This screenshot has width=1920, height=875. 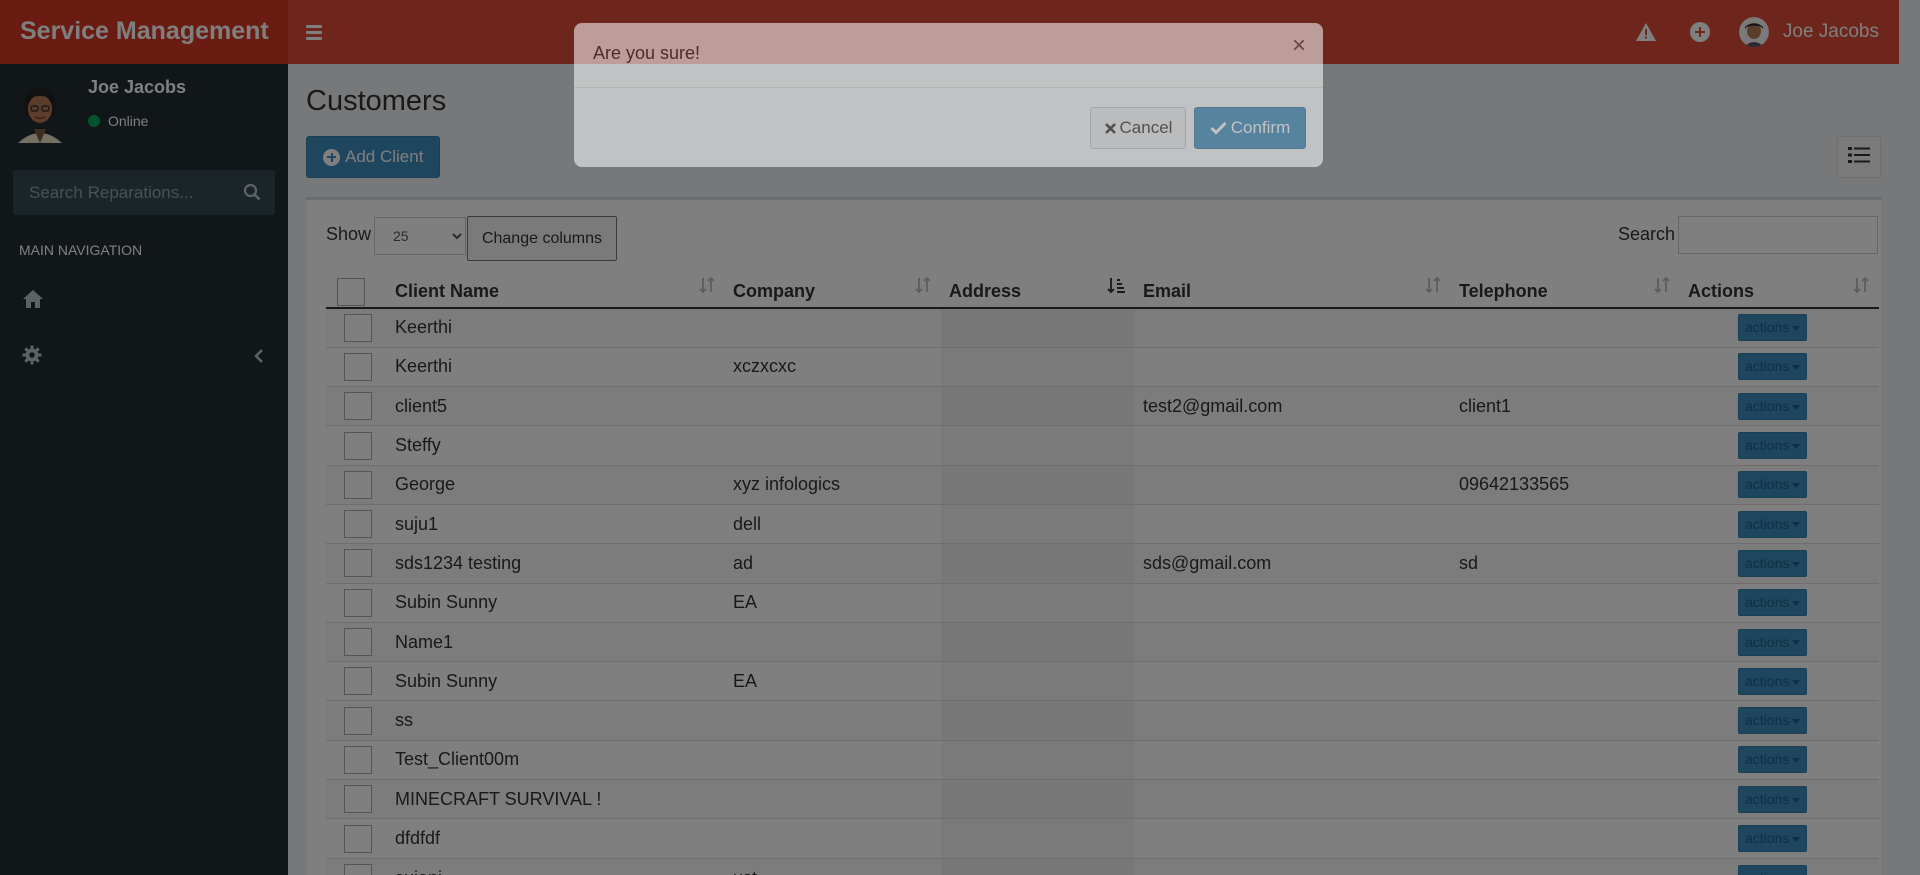 I want to click on close-icon: ×, so click(x=1299, y=46).